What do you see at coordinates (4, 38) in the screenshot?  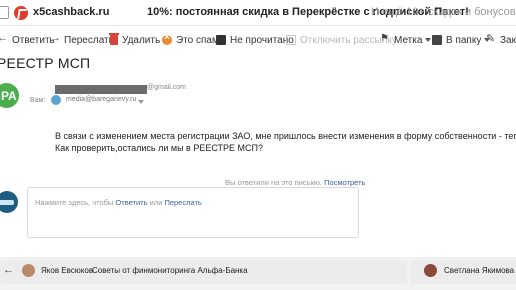 I see `reply-icon` at bounding box center [4, 38].